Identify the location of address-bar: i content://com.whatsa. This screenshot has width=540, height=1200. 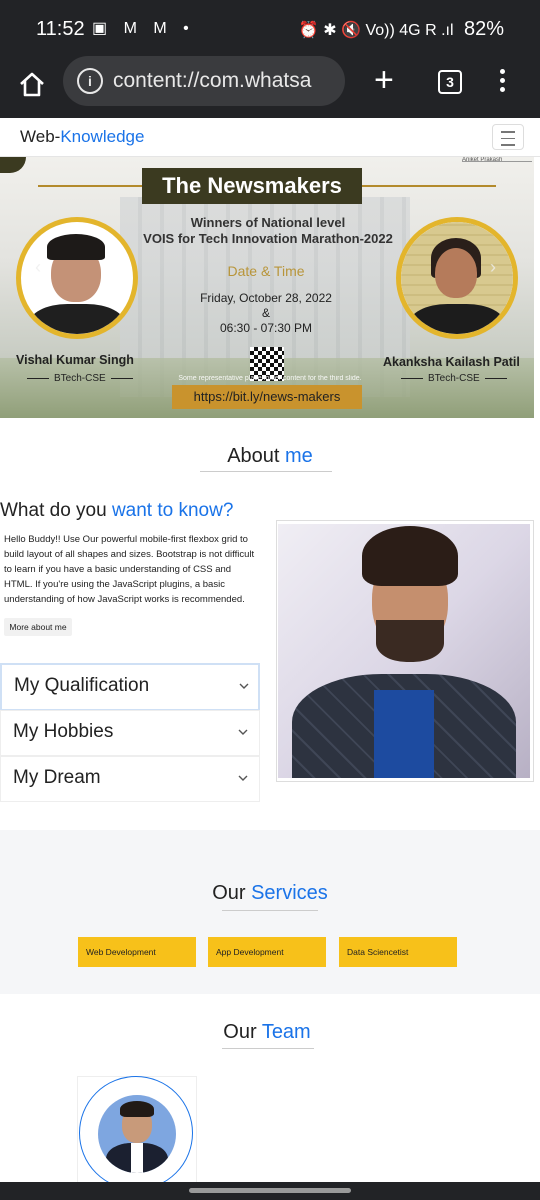
(204, 81).